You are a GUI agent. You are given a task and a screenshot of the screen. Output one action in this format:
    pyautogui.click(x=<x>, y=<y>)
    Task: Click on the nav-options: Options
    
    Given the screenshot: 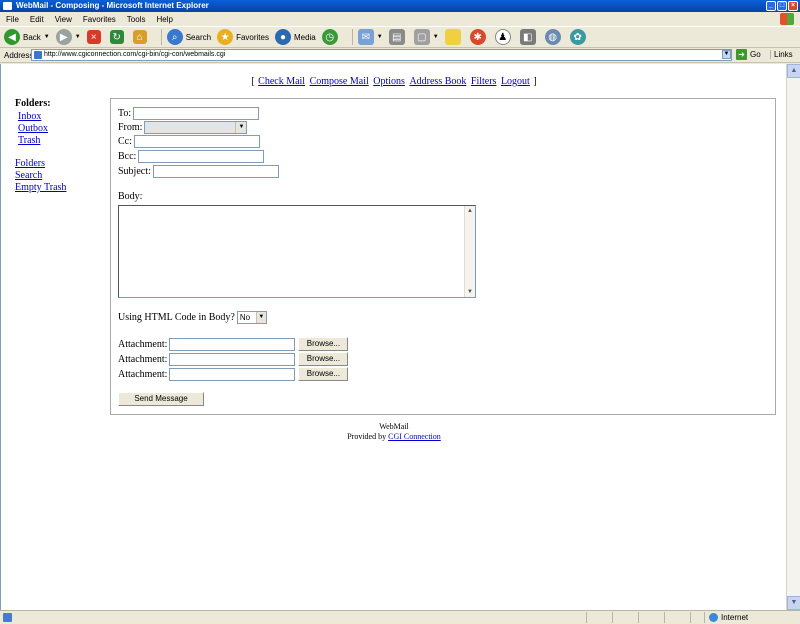 What is the action you would take?
    pyautogui.click(x=389, y=81)
    